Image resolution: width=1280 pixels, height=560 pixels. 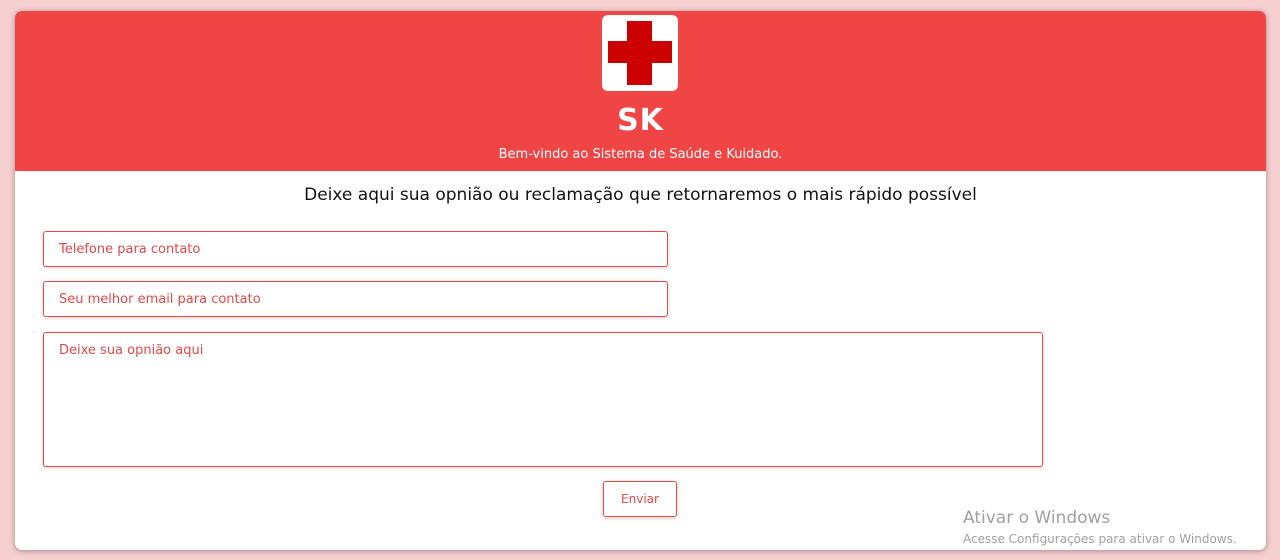 I want to click on welcome-text: Bem-vindo ao Sistema de Saúde e Kuidado., so click(x=640, y=154).